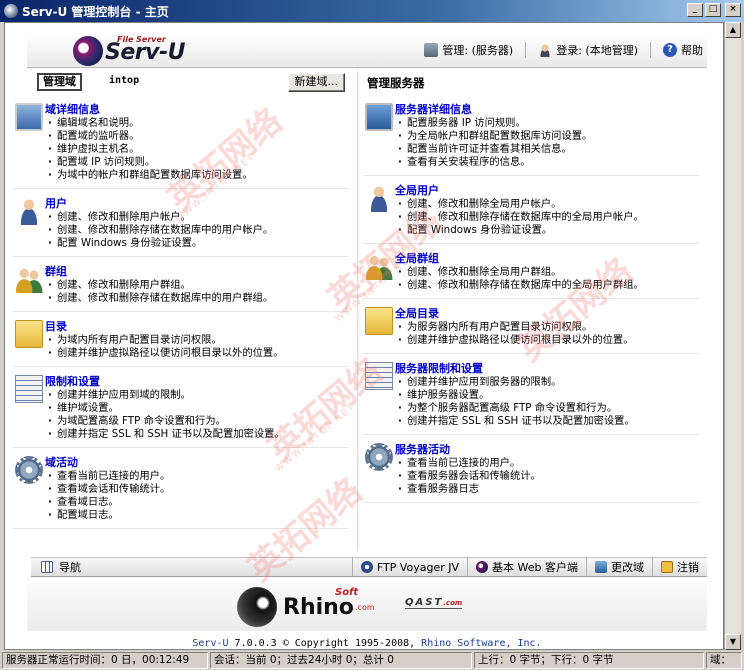  I want to click on section-title-link: 服务器详细信息, so click(547, 109).